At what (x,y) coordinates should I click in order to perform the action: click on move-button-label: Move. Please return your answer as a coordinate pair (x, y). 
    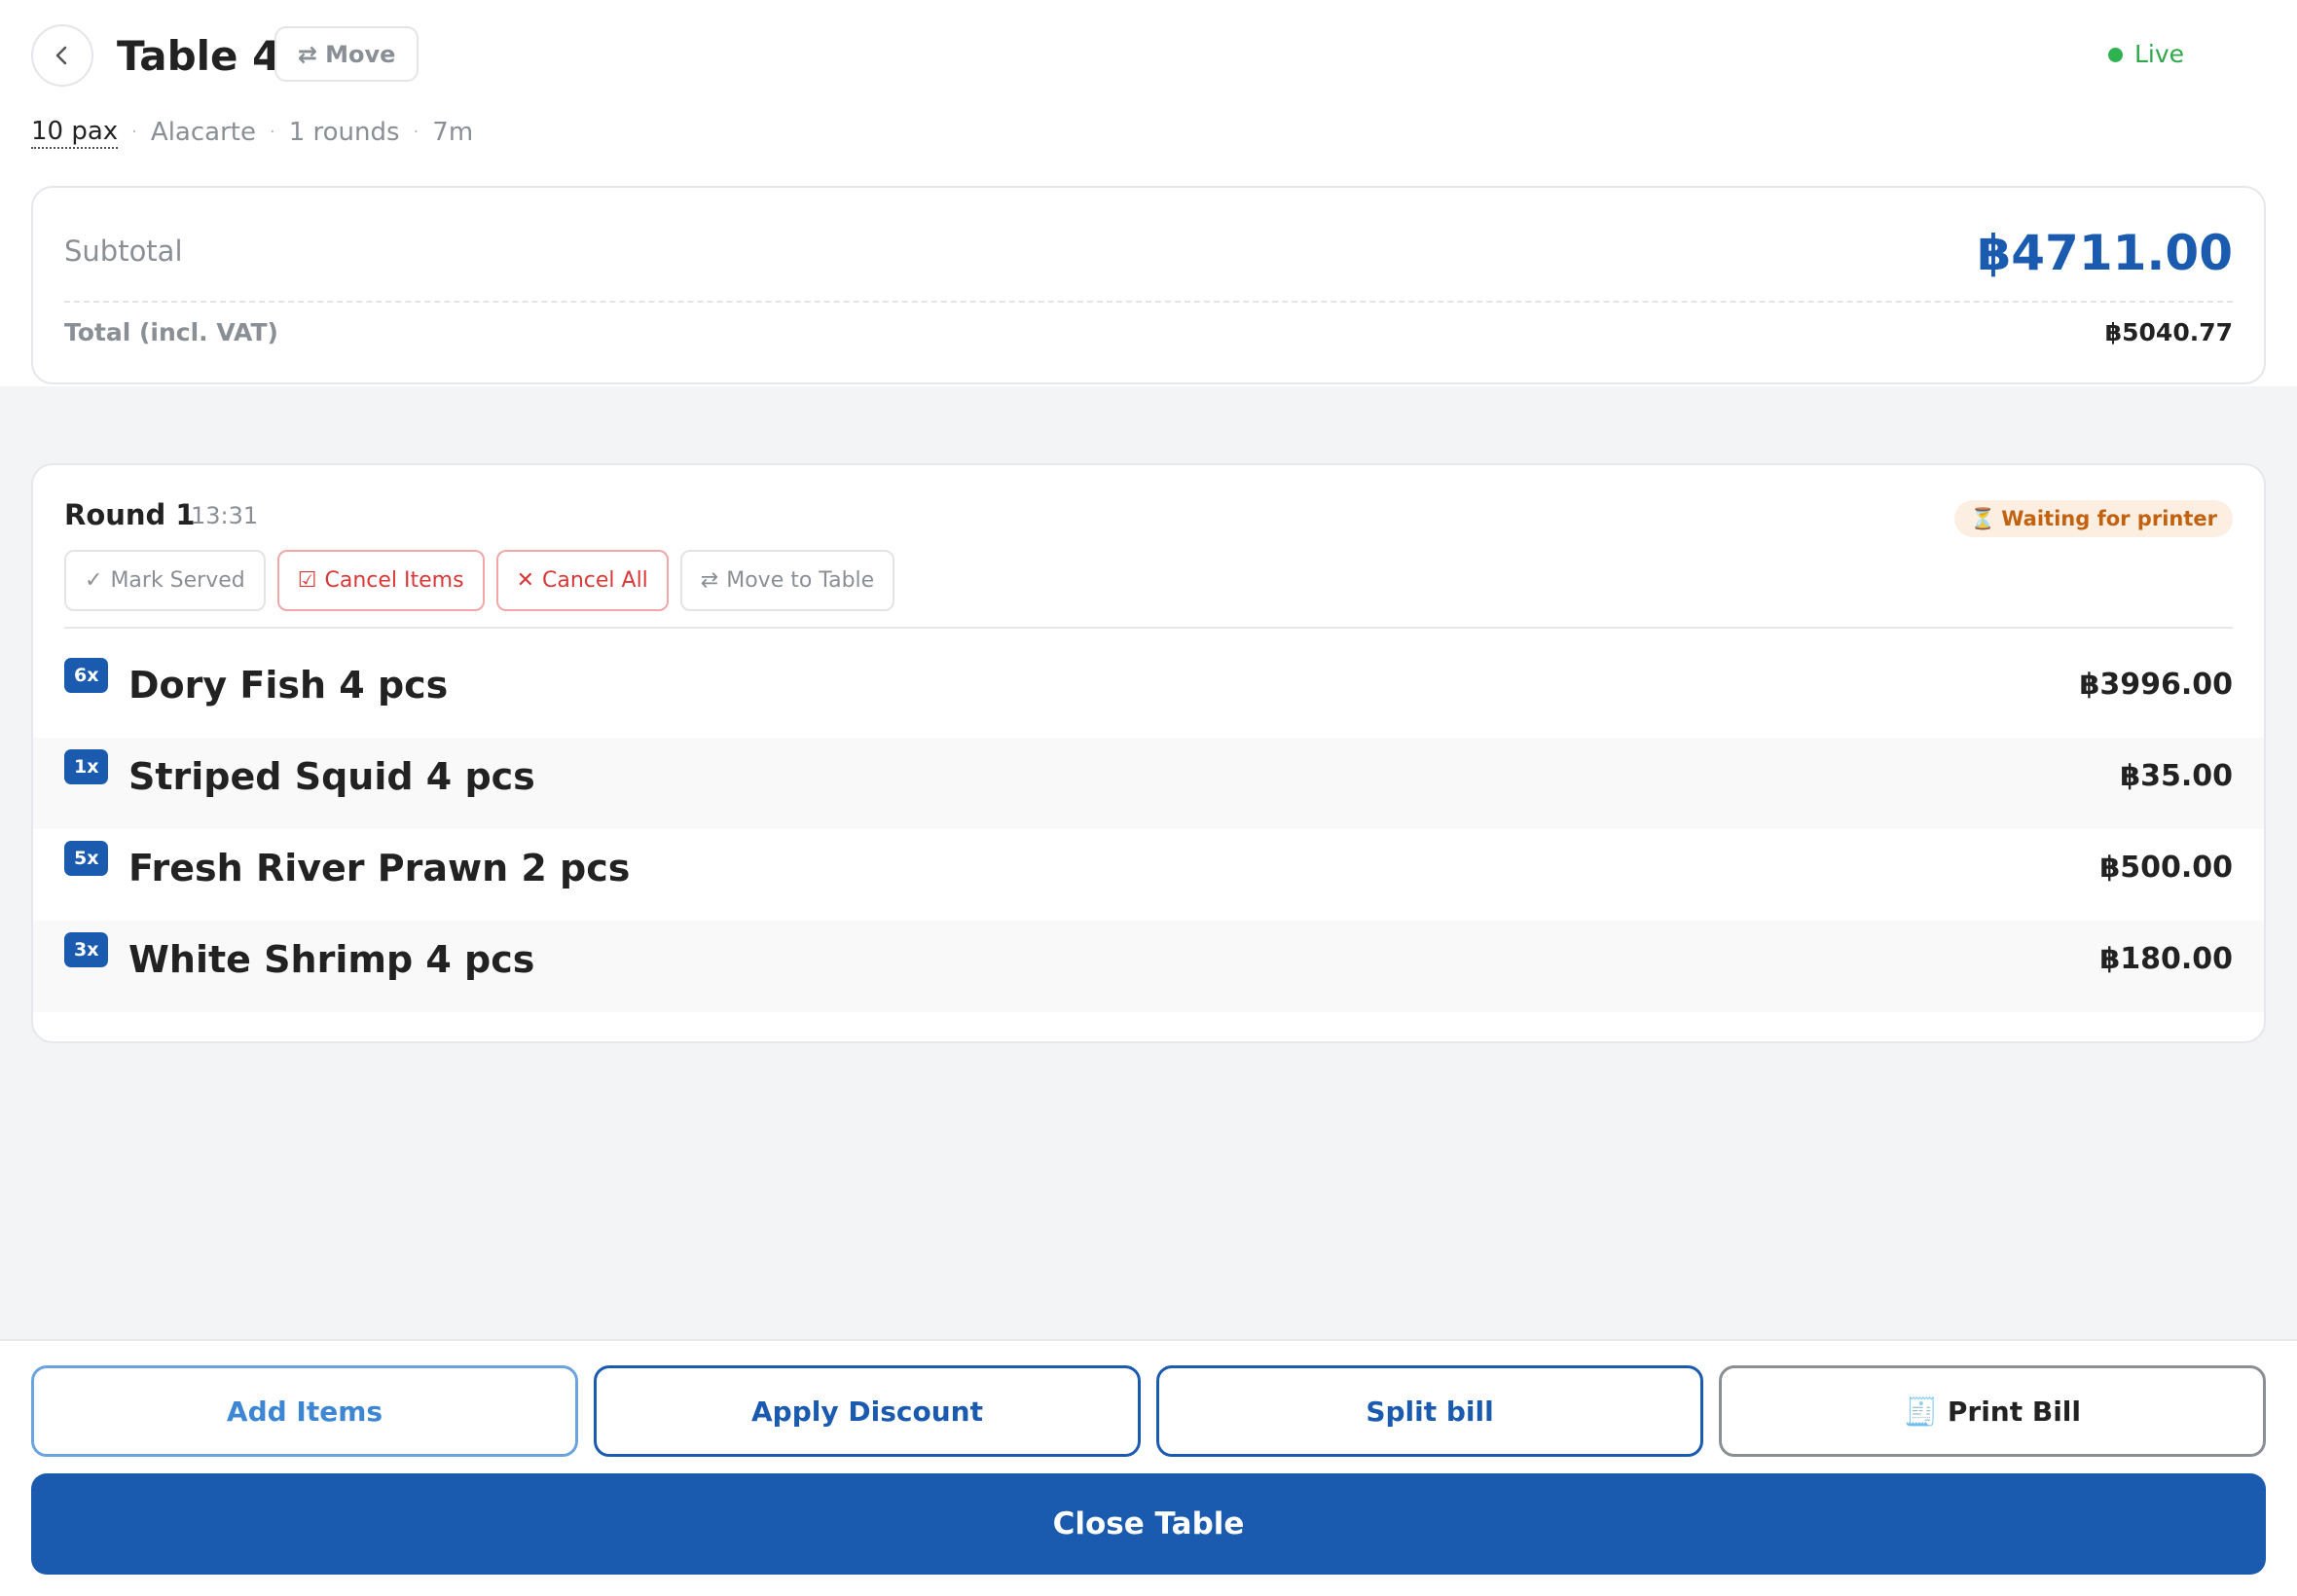
    Looking at the image, I should click on (360, 54).